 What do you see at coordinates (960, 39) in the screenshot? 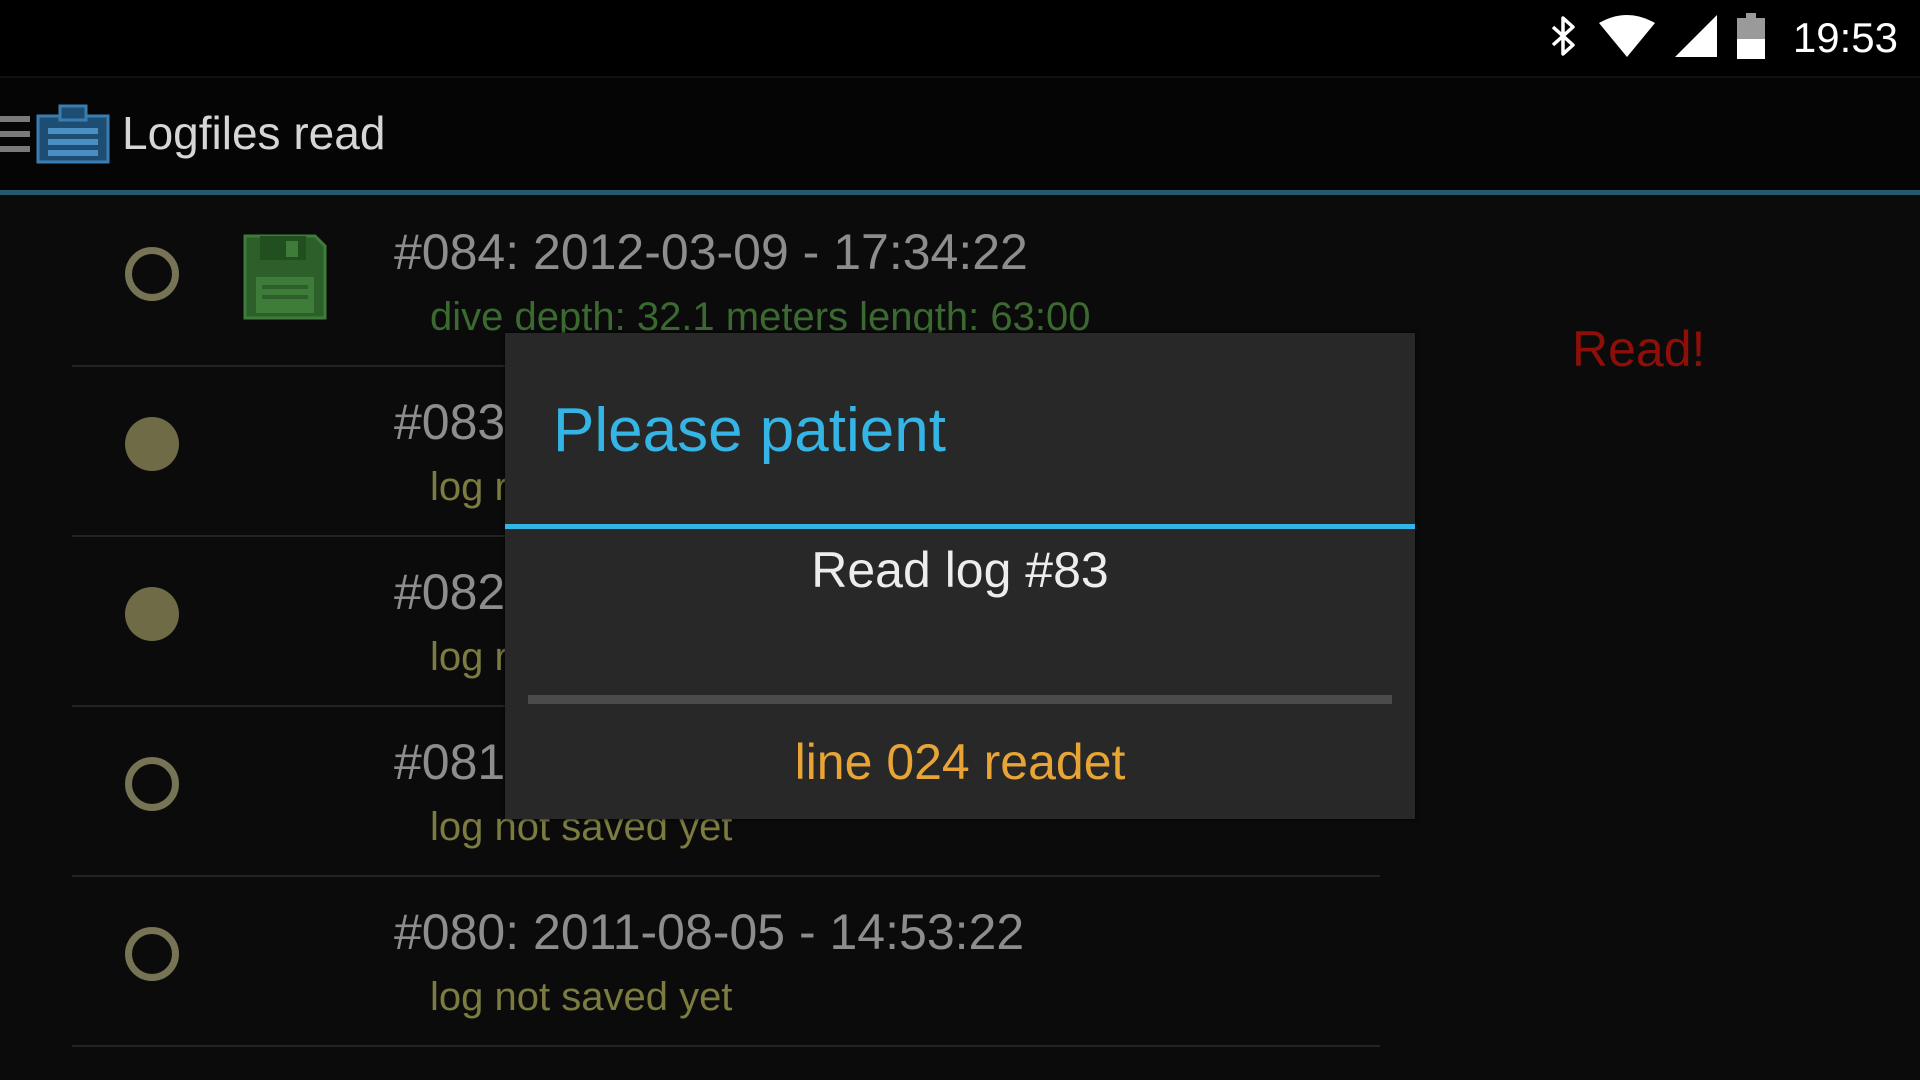
I see `status-bar: 19:53` at bounding box center [960, 39].